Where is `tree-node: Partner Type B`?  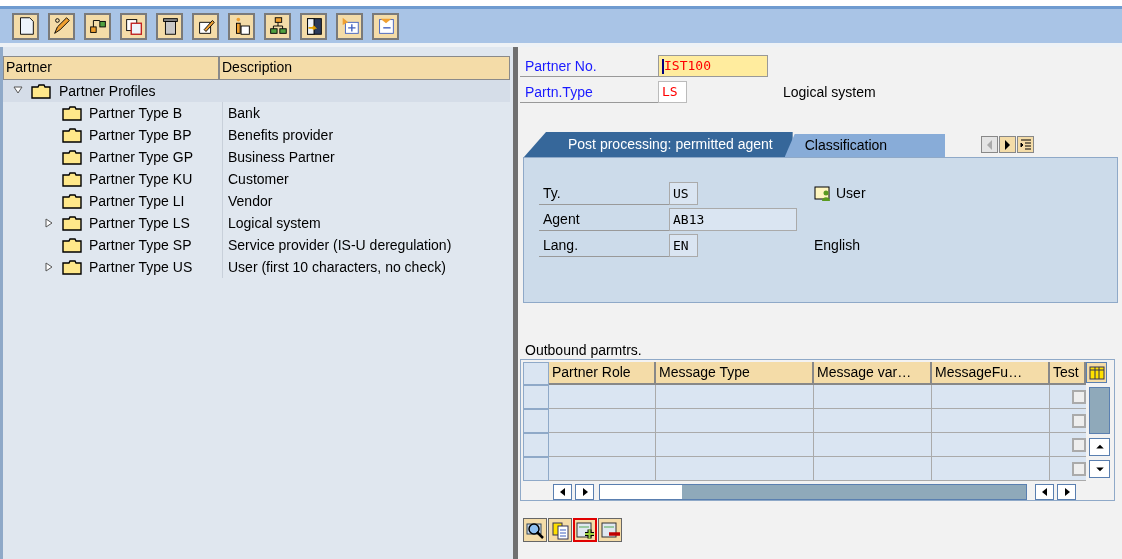 tree-node: Partner Type B is located at coordinates (136, 113).